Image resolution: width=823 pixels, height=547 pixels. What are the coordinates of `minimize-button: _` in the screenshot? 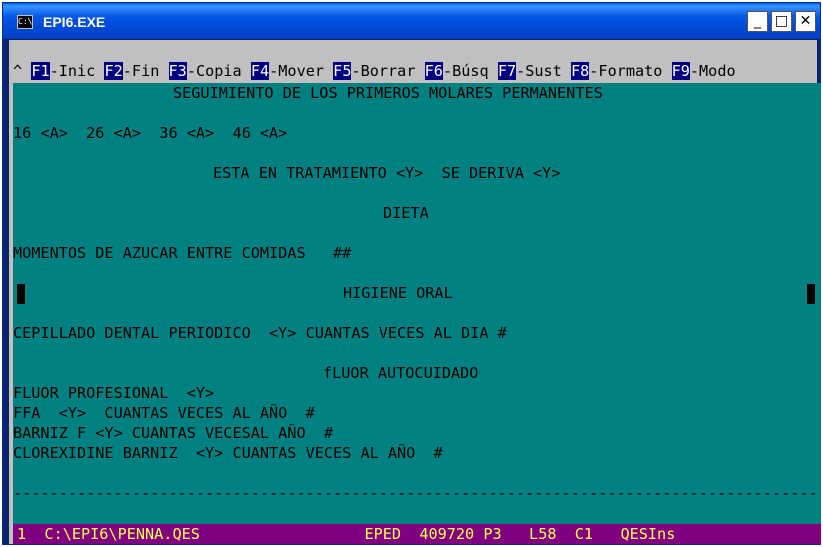 It's located at (757, 21).